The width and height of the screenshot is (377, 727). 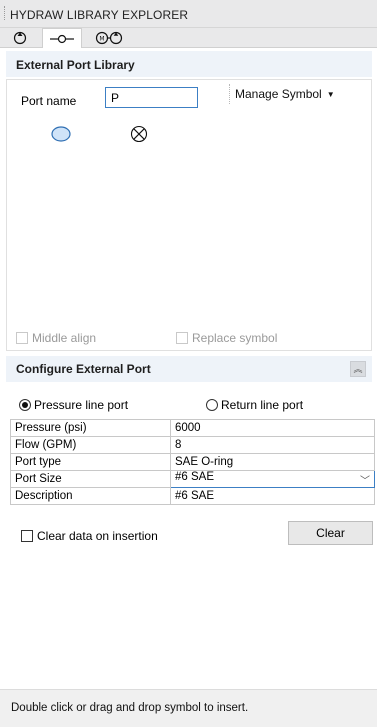 I want to click on property-key: Port type, so click(x=90, y=462).